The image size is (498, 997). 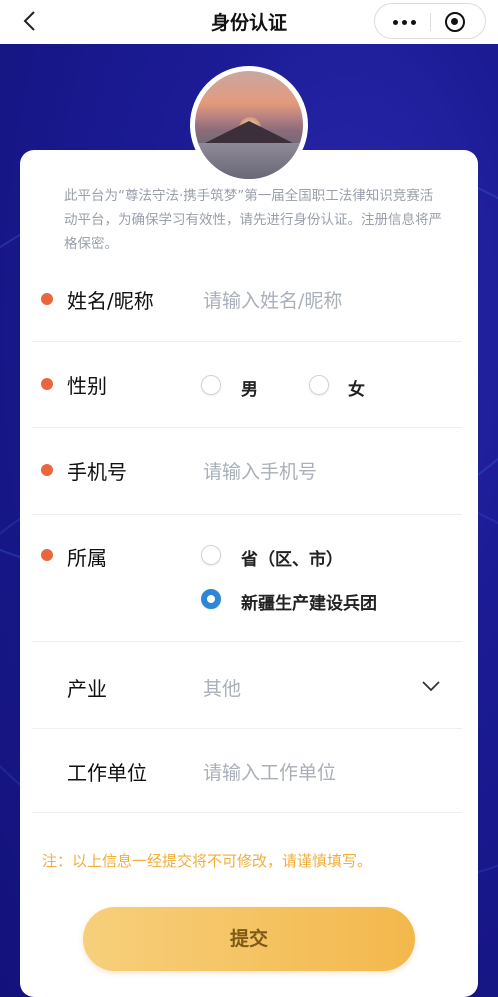 What do you see at coordinates (211, 385) in the screenshot?
I see `gender-male-radio` at bounding box center [211, 385].